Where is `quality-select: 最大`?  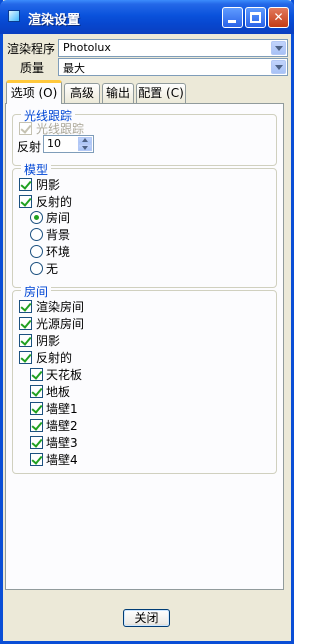
quality-select: 最大 is located at coordinates (173, 67).